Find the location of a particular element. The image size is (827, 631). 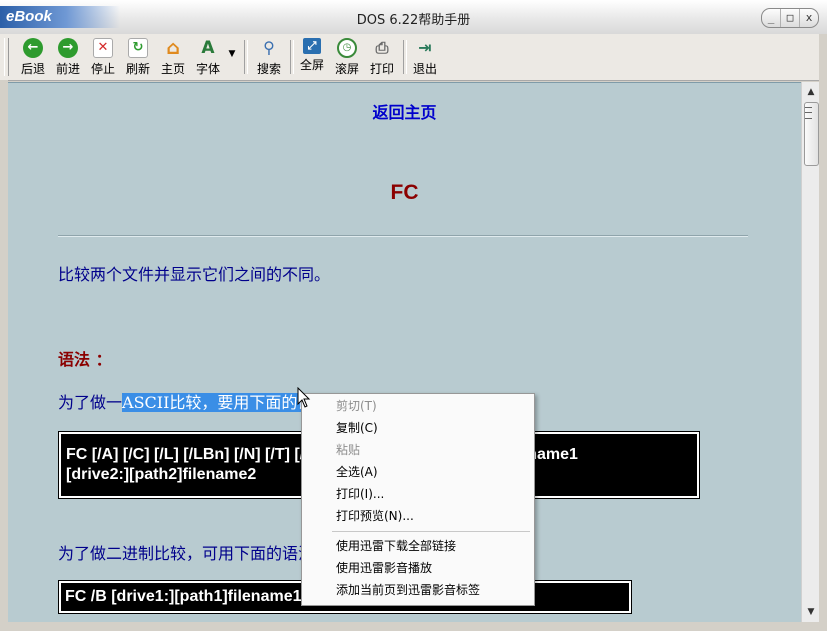

fullscreen-icon: ⤢ is located at coordinates (312, 46).